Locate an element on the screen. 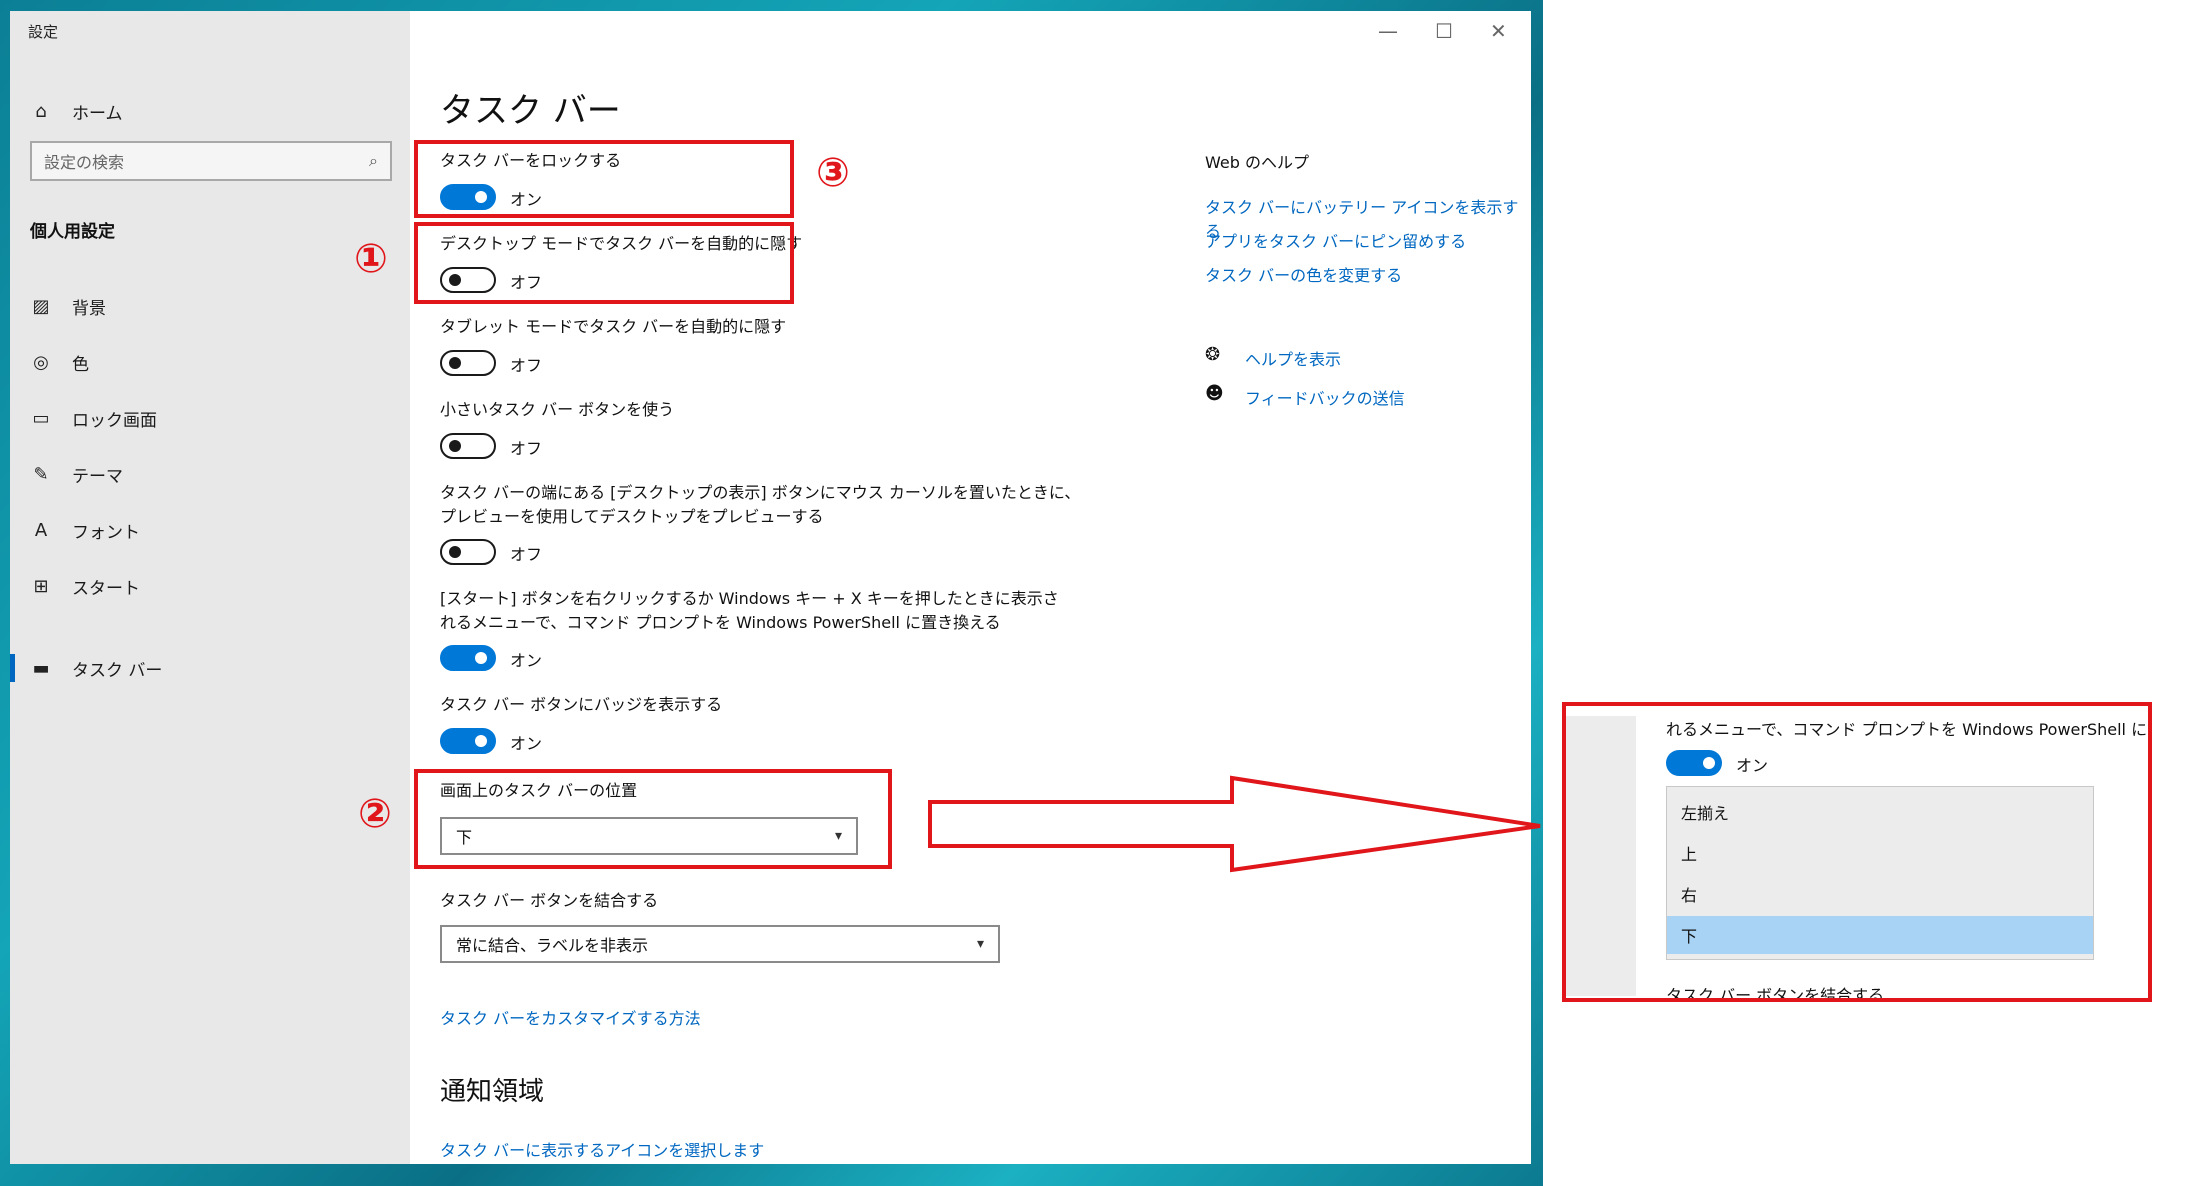  position-options-list: 左揃え 上 右 下 is located at coordinates (1880, 873).